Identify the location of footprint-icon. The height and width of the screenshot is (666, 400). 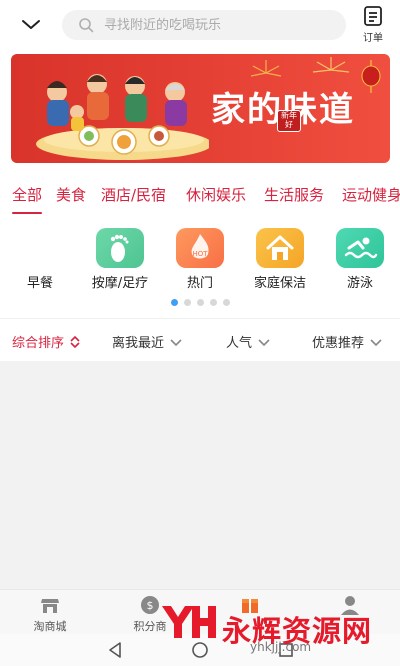
(120, 248).